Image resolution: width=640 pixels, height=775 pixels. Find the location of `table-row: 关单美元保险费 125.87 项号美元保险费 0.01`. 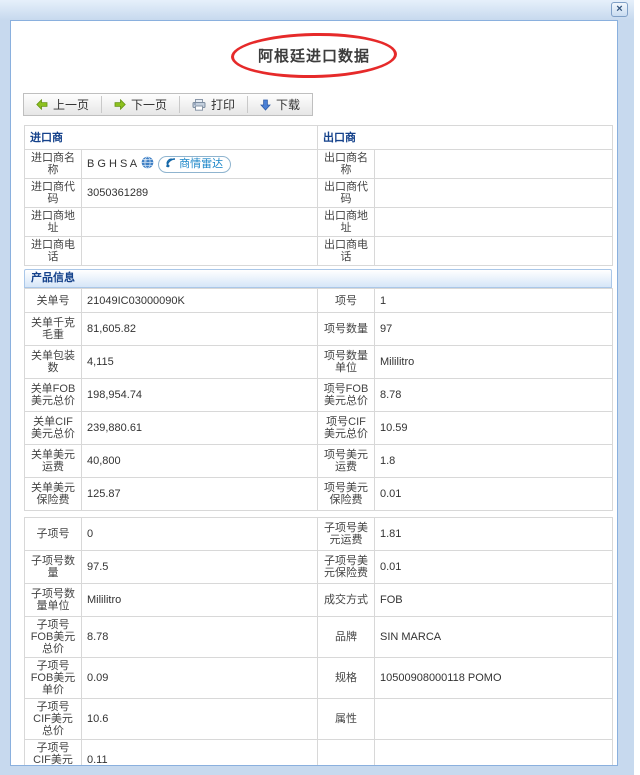

table-row: 关单美元保险费 125.87 项号美元保险费 0.01 is located at coordinates (318, 494).